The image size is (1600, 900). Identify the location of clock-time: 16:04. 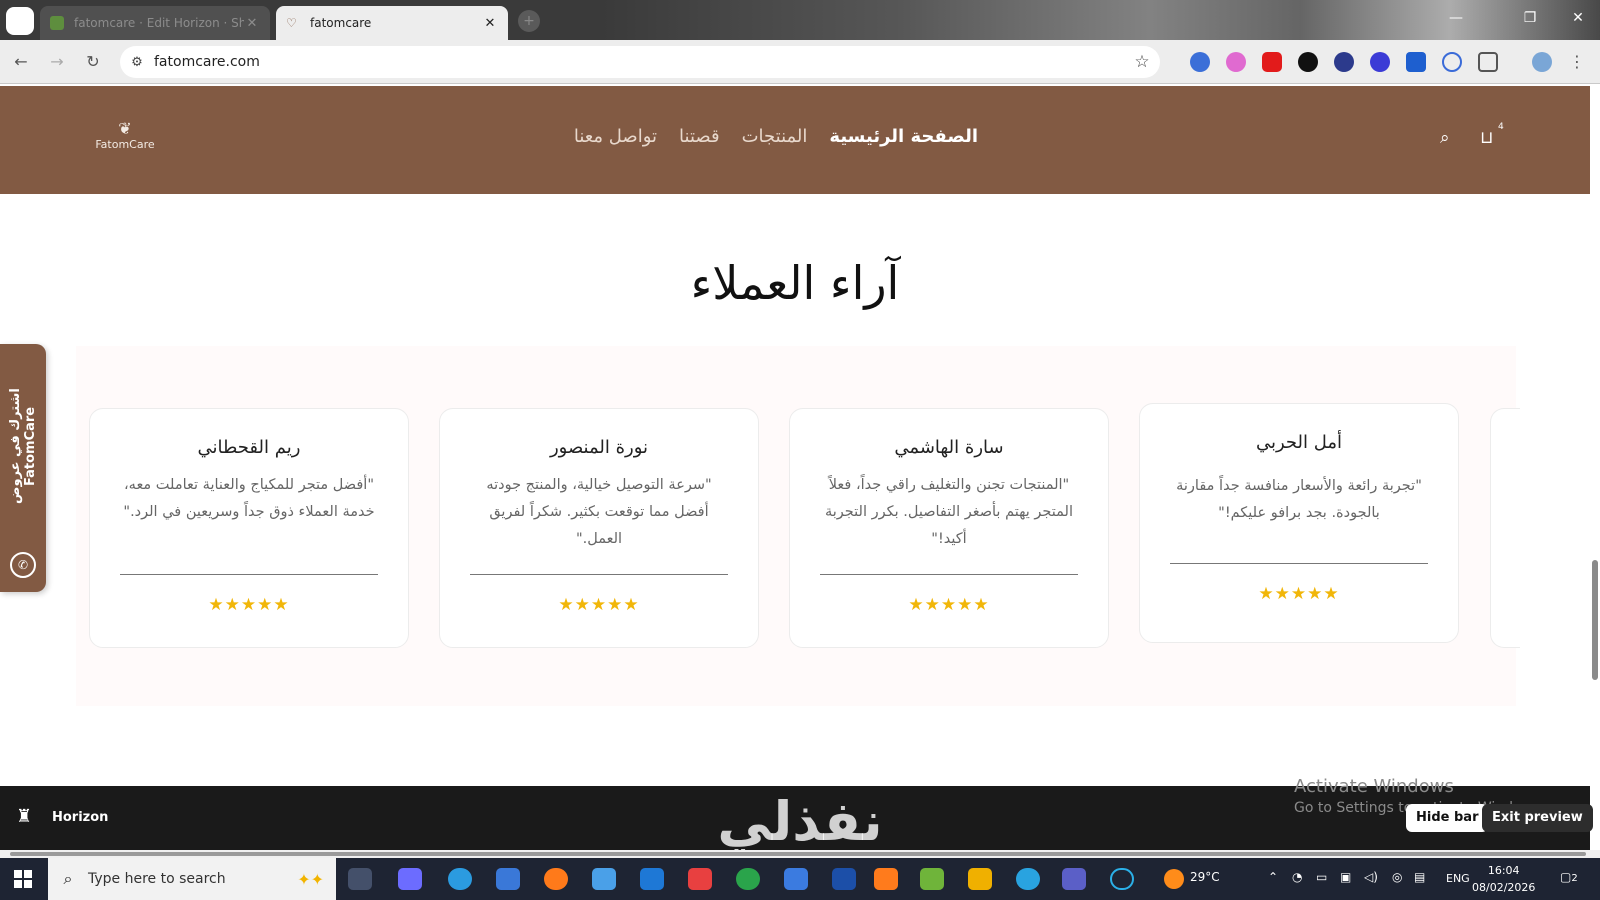
(1503, 870).